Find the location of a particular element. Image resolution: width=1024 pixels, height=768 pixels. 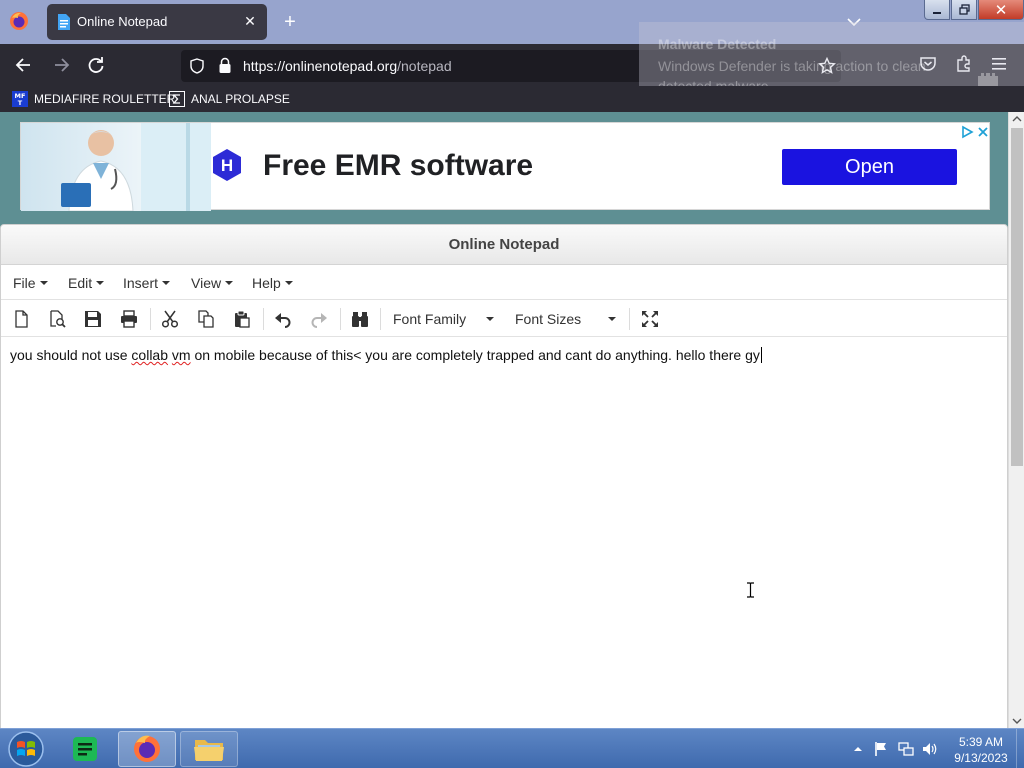

copy-icon is located at coordinates (206, 319).